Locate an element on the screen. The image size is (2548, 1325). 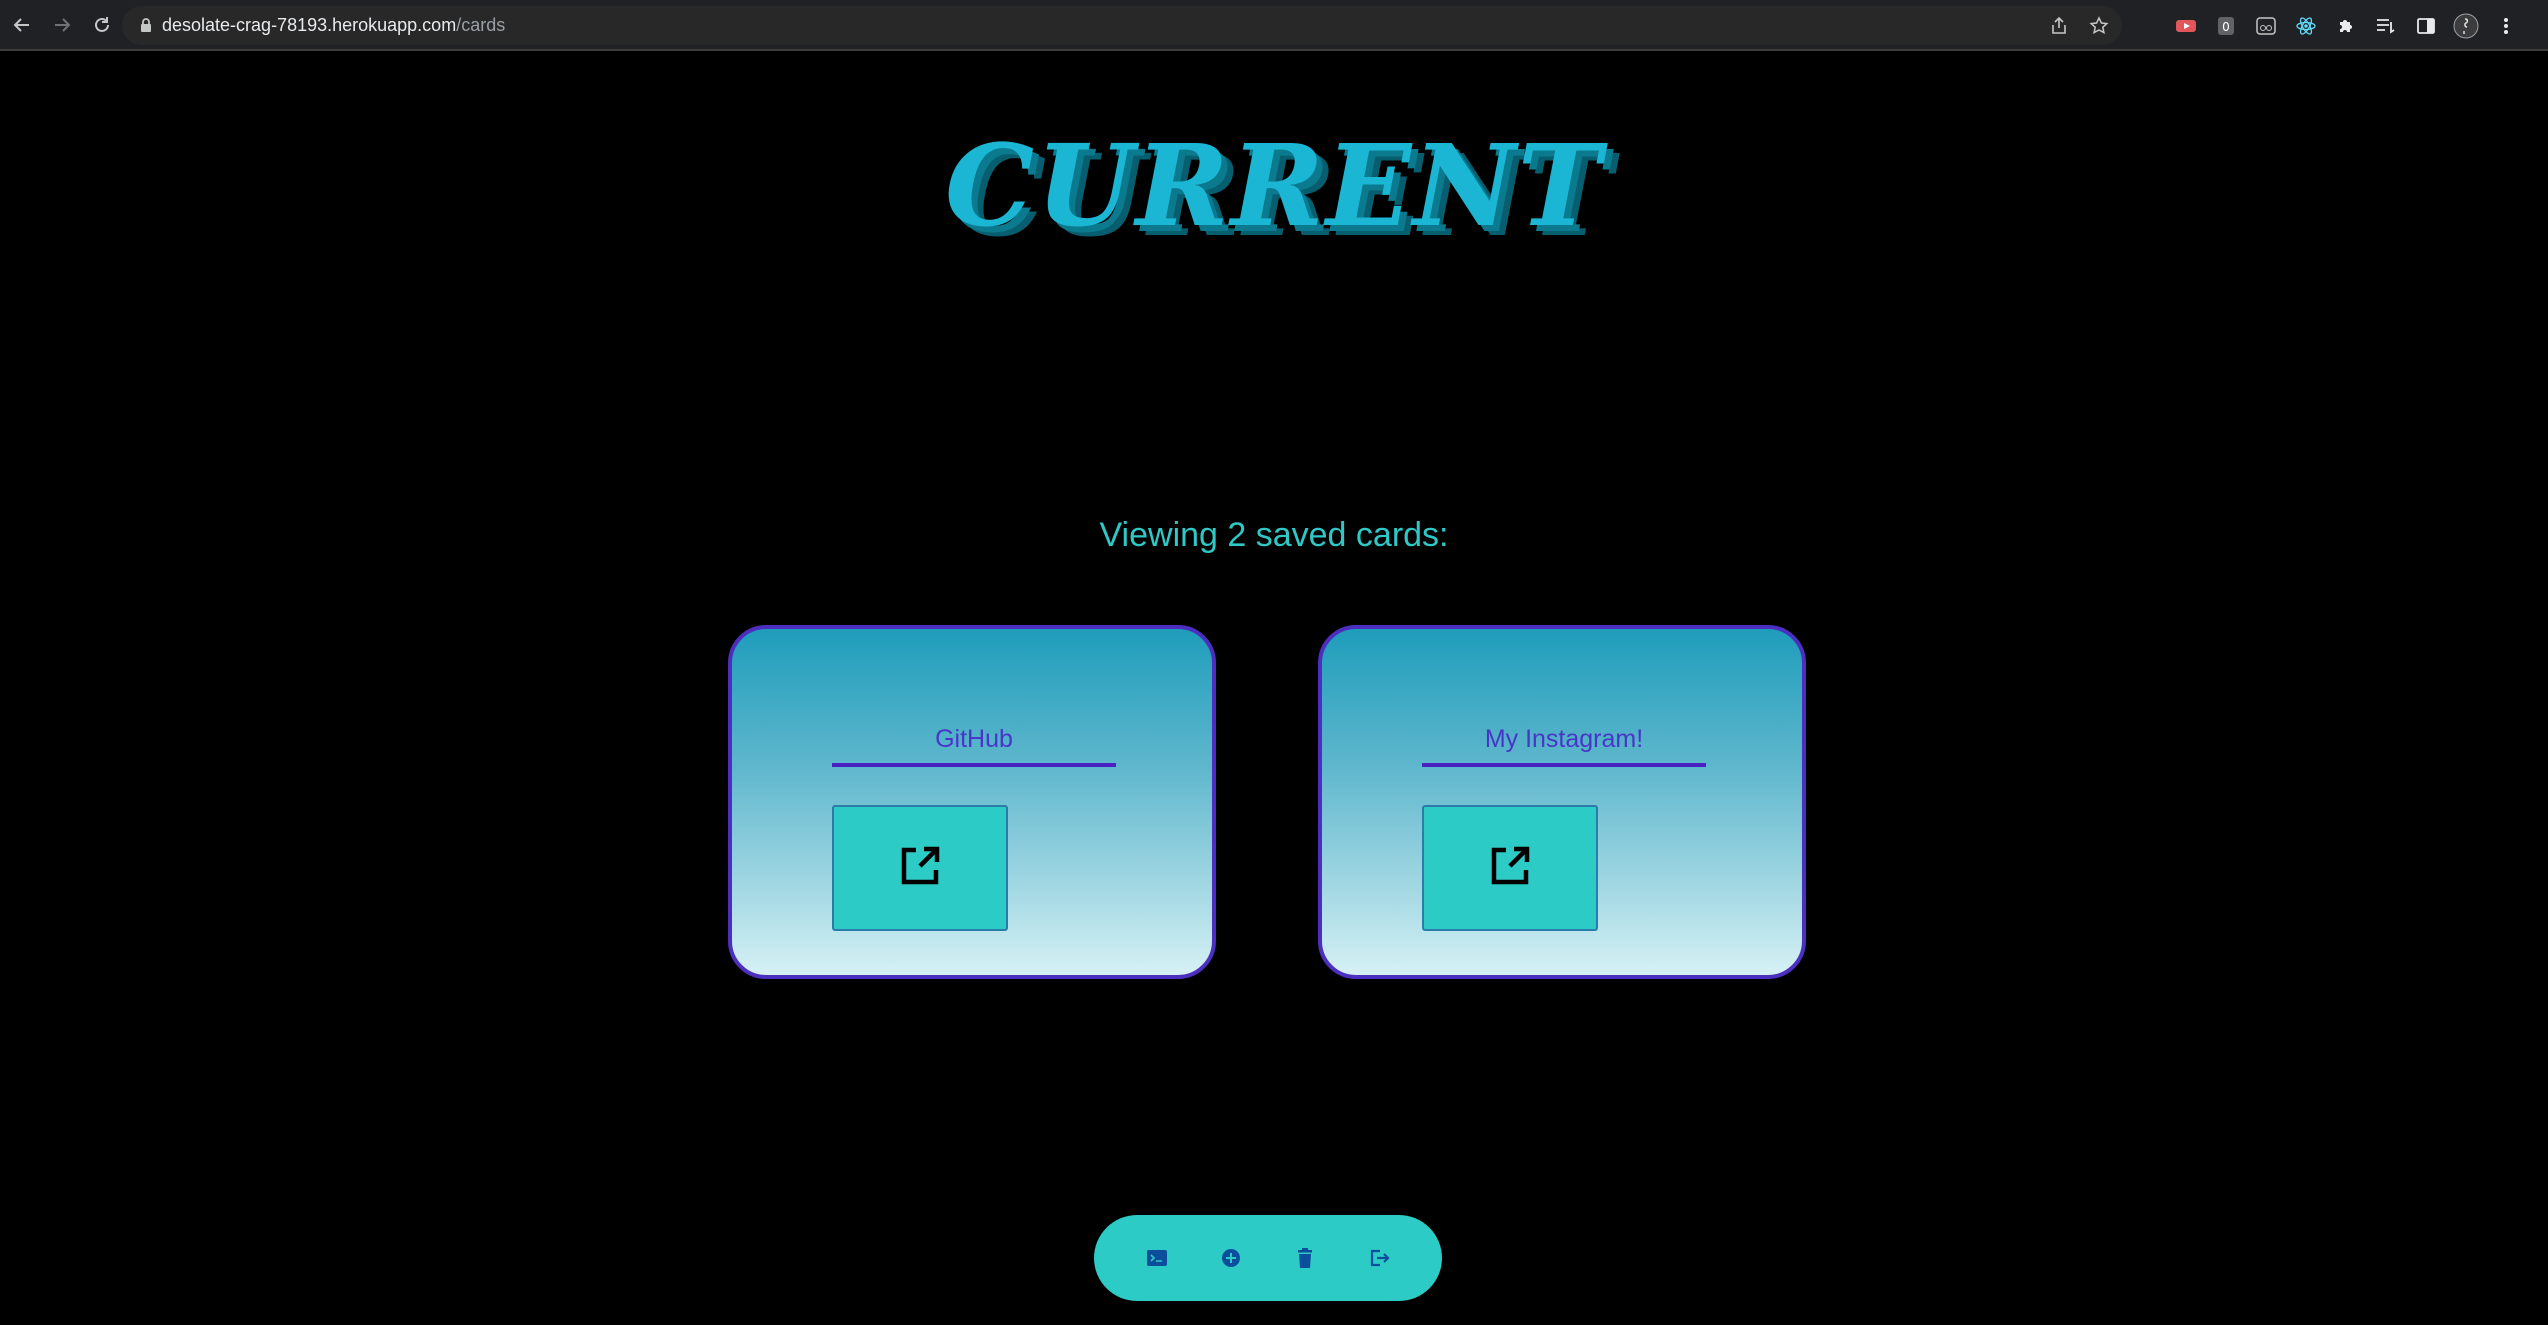
trash-icon is located at coordinates (1305, 1258).